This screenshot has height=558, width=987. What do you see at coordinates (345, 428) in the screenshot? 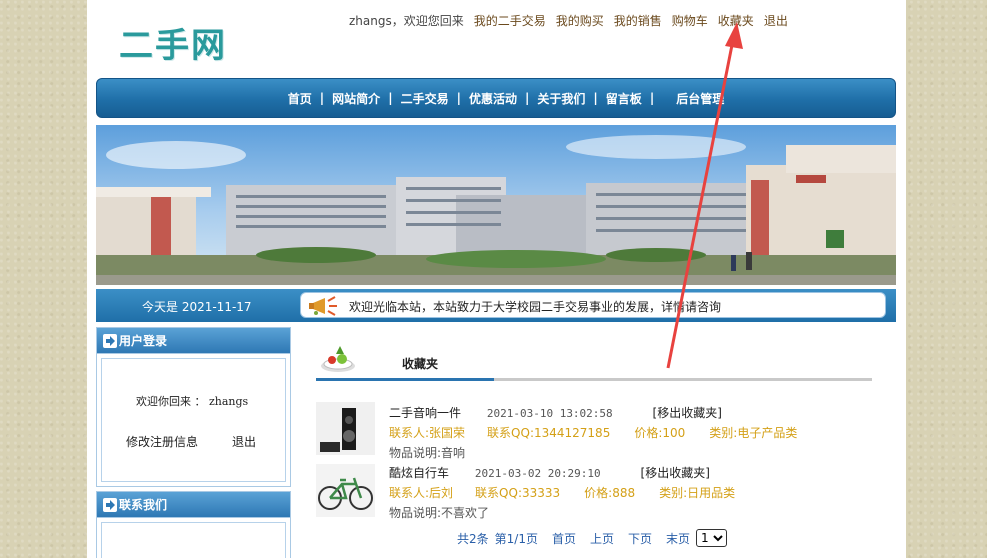
I see `speaker-thumbnail` at bounding box center [345, 428].